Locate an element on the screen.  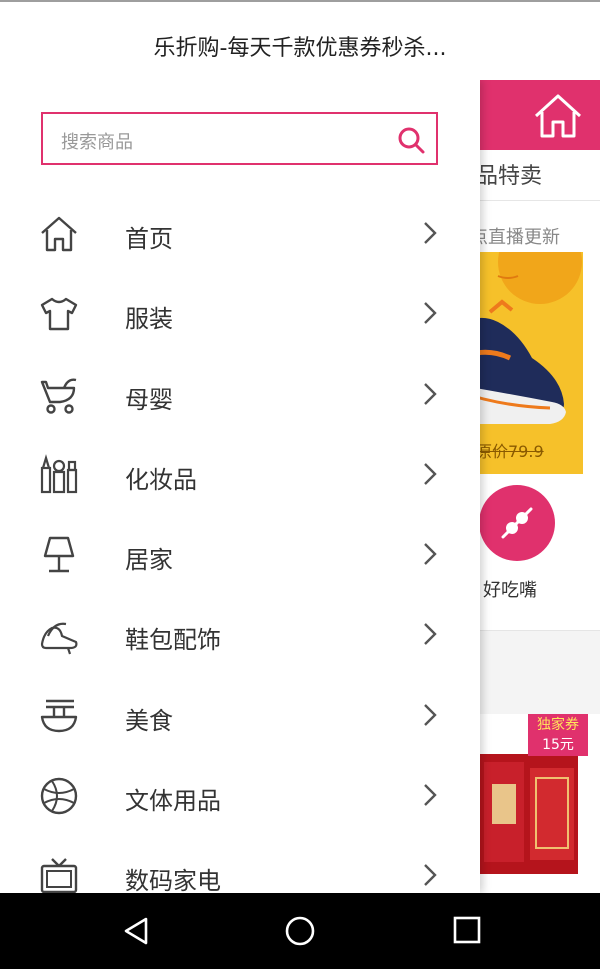
menu-item-food: 美食 is located at coordinates (240, 717).